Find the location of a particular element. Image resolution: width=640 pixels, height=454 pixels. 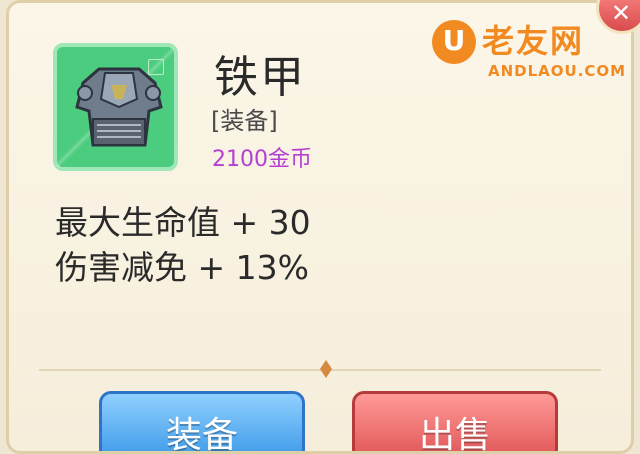

stat-max-hp: 最大生命值 + 30 is located at coordinates (183, 222).